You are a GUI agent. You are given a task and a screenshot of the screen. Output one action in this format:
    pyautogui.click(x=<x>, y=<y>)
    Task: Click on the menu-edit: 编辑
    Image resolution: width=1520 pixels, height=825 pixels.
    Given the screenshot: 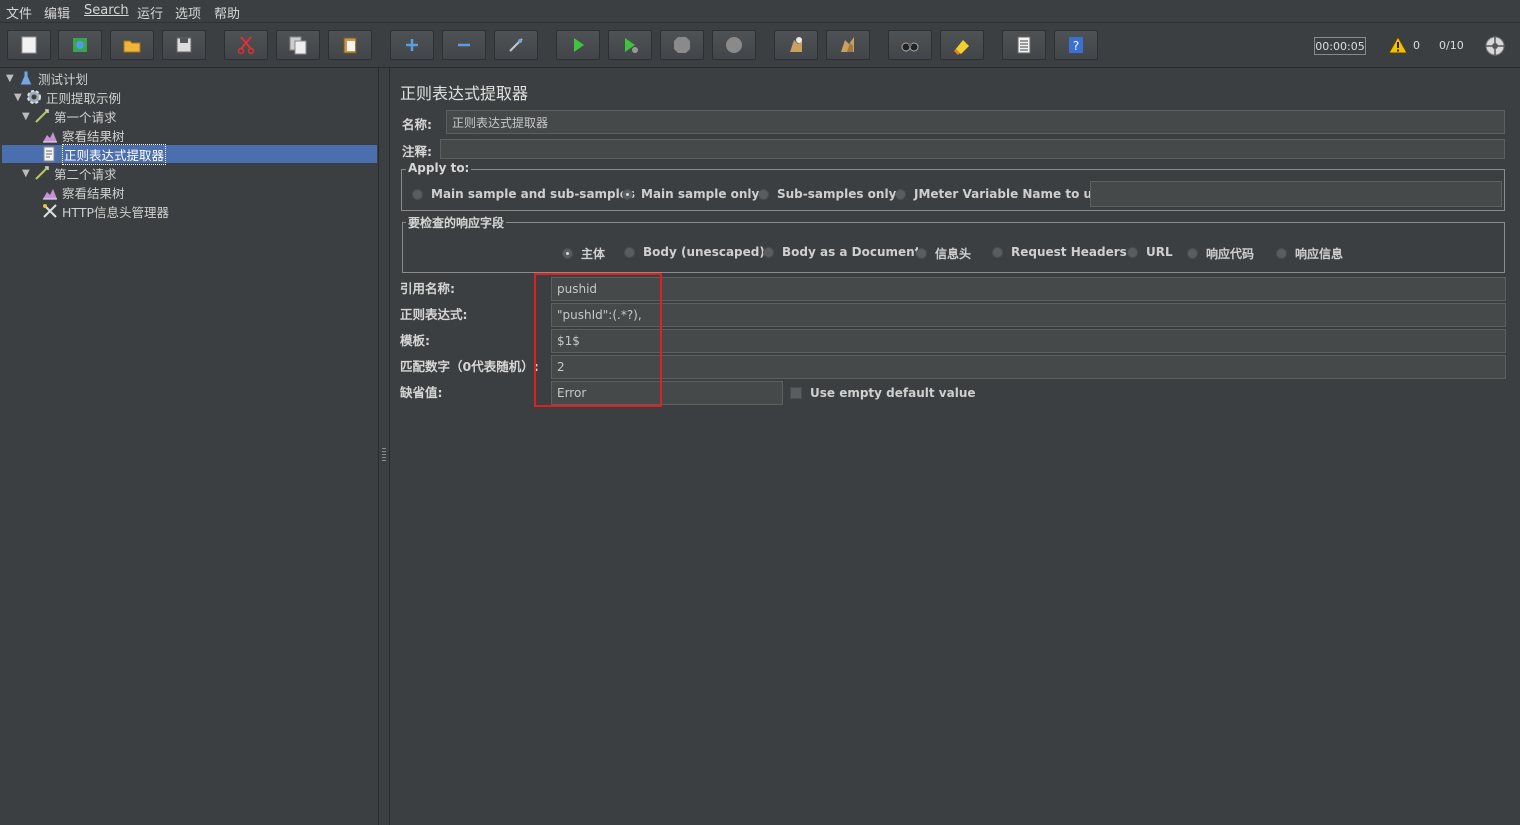 What is the action you would take?
    pyautogui.click(x=57, y=12)
    